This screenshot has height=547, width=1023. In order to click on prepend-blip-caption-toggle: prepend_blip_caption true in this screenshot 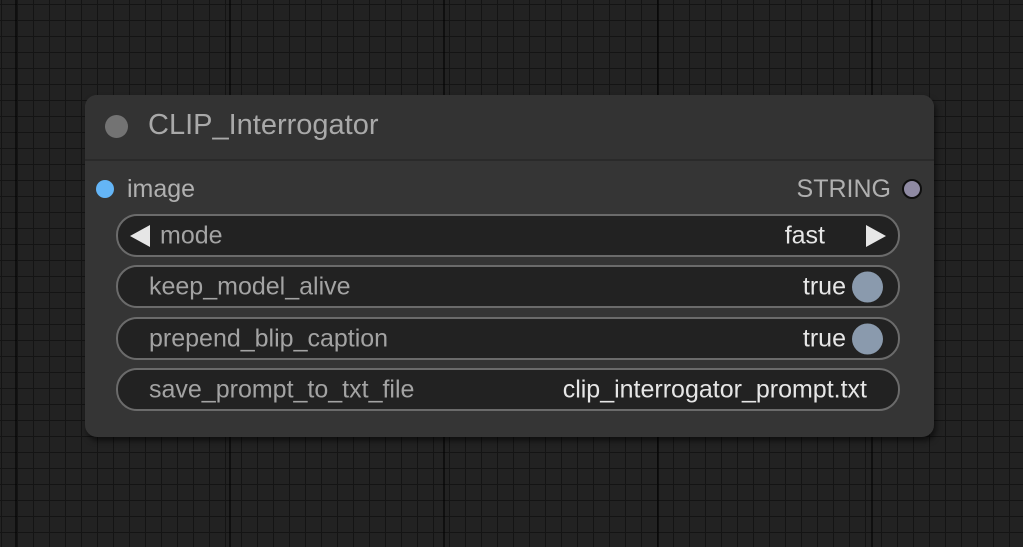, I will do `click(508, 338)`.